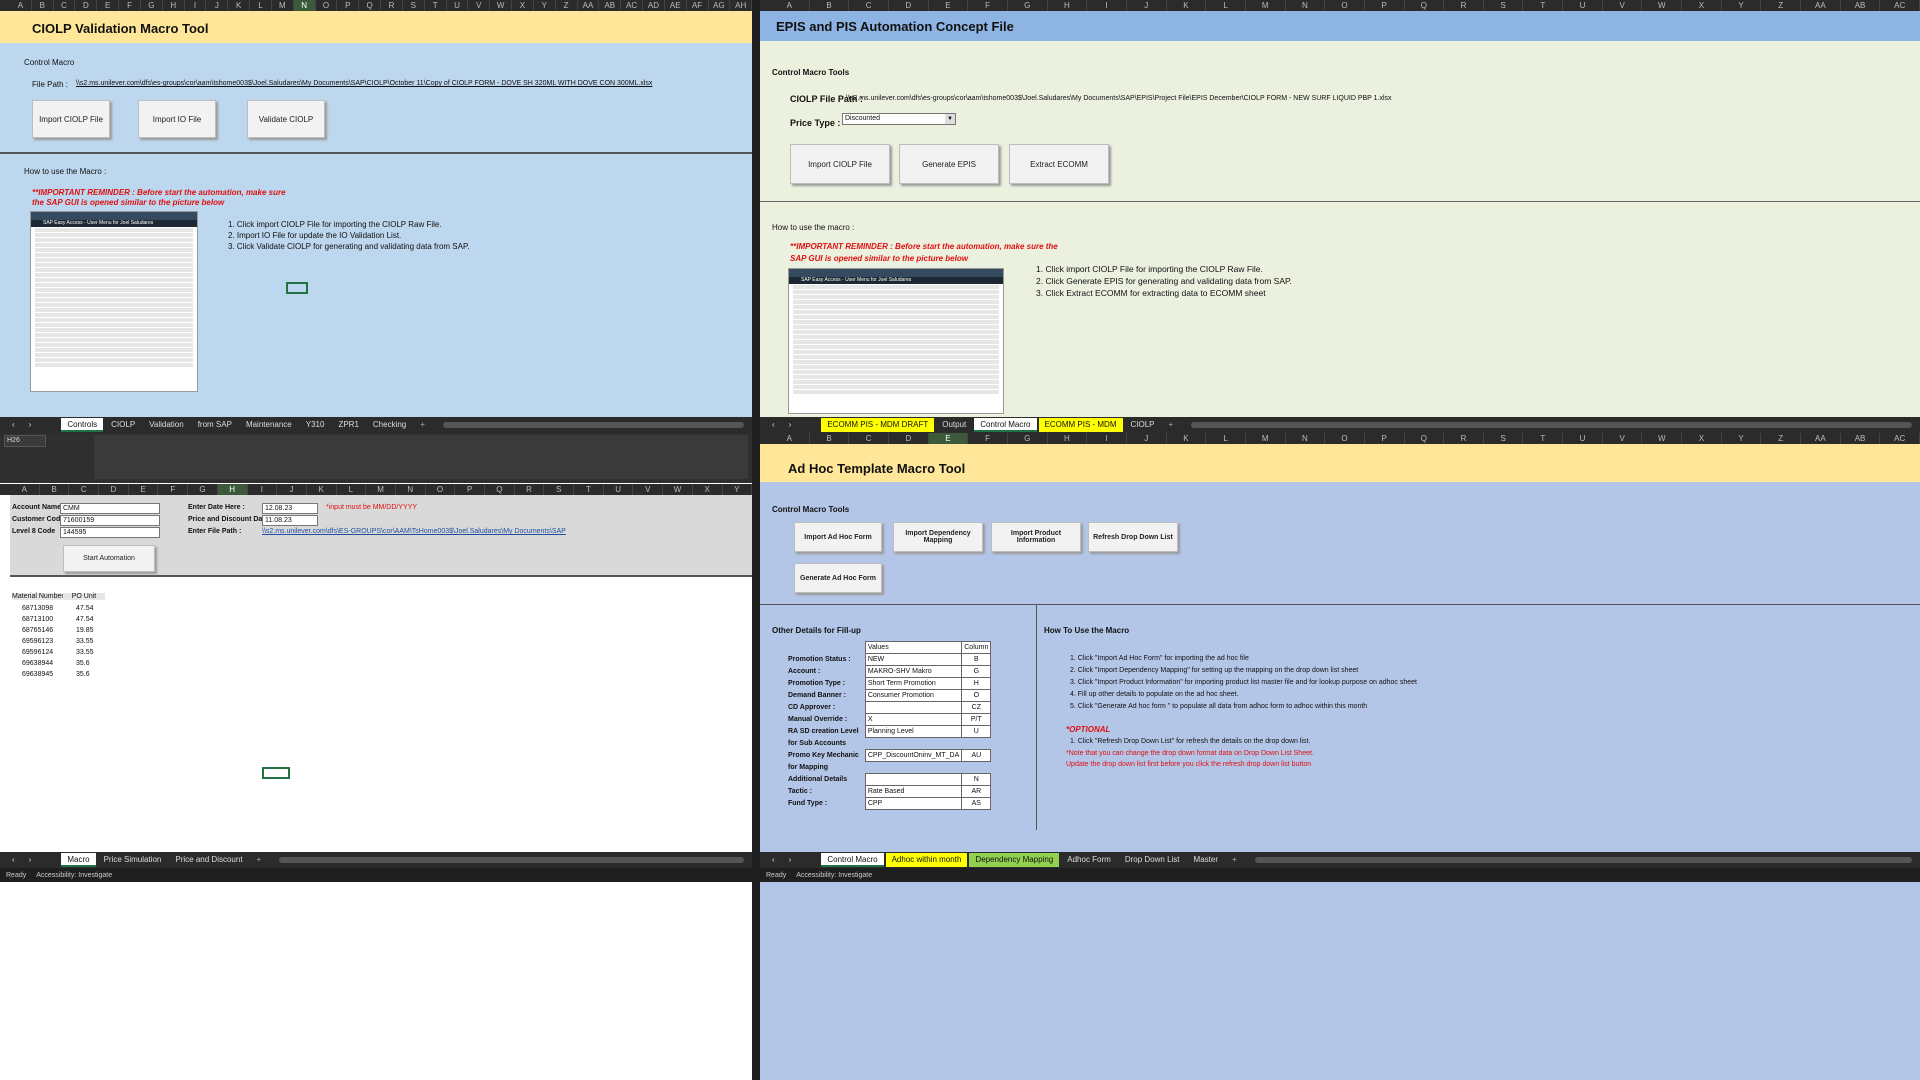 The height and width of the screenshot is (1080, 1920). Describe the element at coordinates (913, 731) in the screenshot. I see `detail-value-input: Planning Level` at that location.